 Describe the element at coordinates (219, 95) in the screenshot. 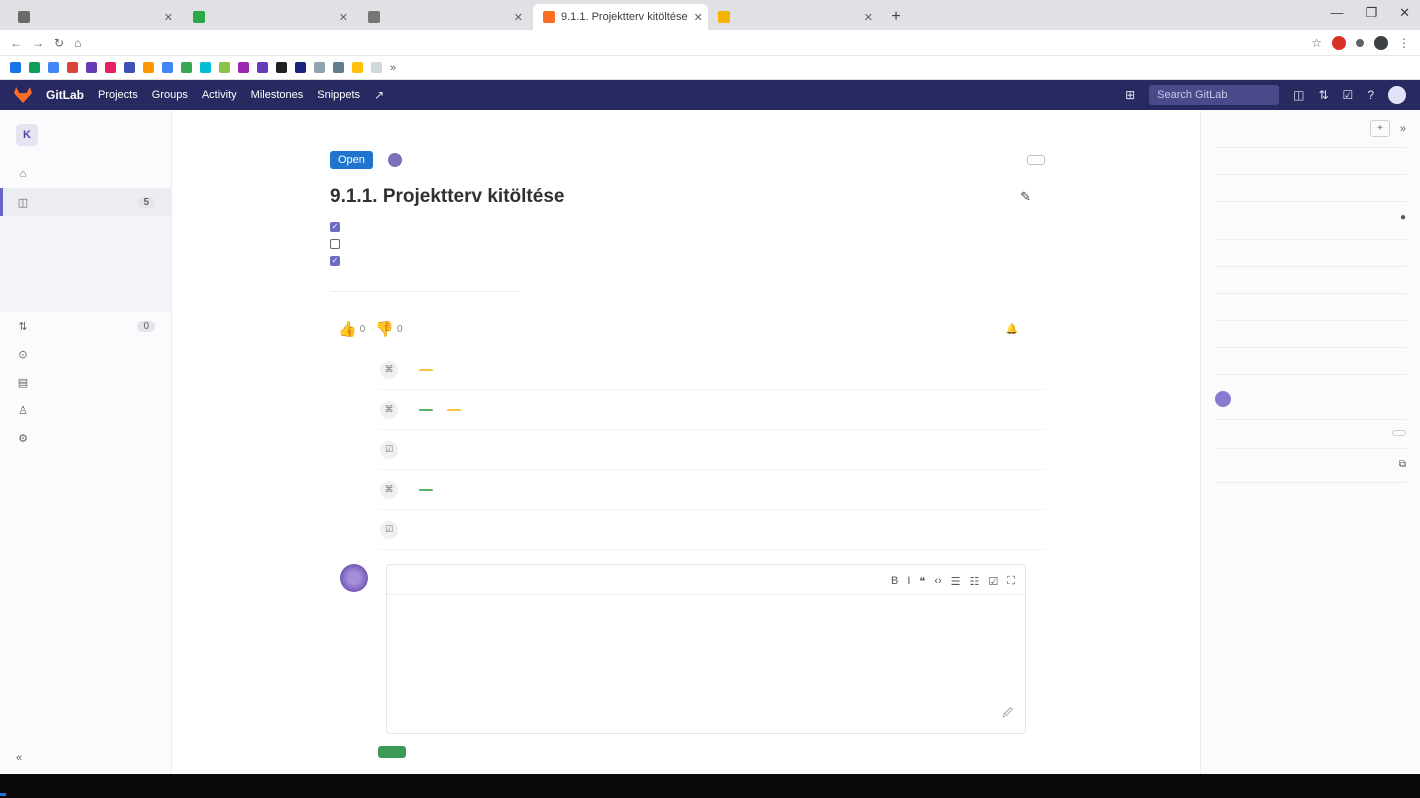

I see `nav-activity: Activity` at that location.